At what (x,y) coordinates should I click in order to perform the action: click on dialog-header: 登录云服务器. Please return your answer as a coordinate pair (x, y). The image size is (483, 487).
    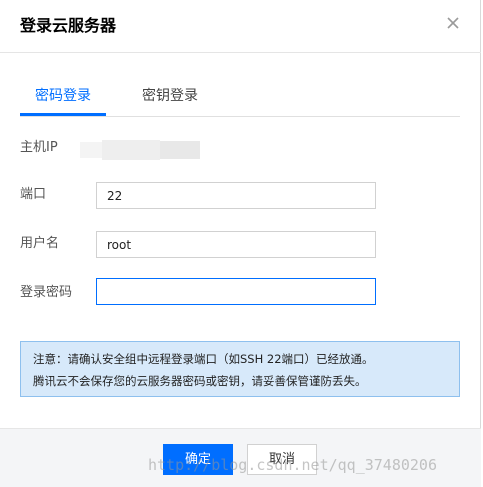
    Looking at the image, I should click on (240, 26).